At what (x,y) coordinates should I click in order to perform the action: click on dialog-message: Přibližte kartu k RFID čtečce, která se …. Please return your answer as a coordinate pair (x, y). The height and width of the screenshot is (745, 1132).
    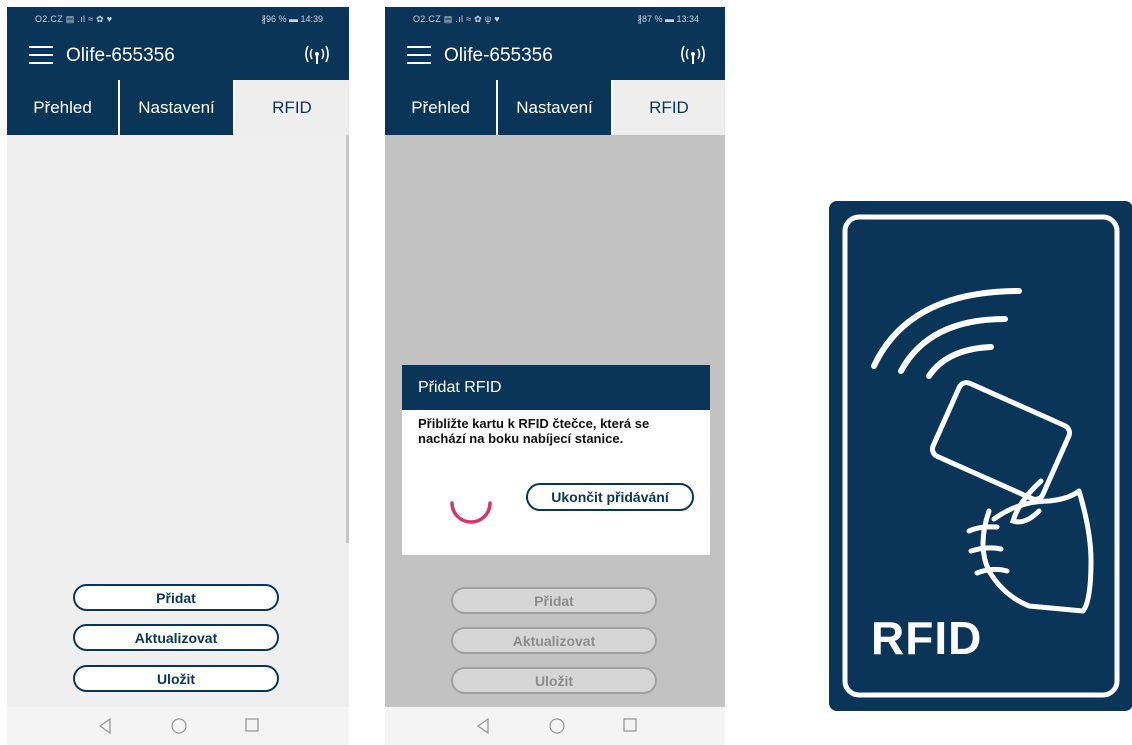
    Looking at the image, I should click on (534, 431).